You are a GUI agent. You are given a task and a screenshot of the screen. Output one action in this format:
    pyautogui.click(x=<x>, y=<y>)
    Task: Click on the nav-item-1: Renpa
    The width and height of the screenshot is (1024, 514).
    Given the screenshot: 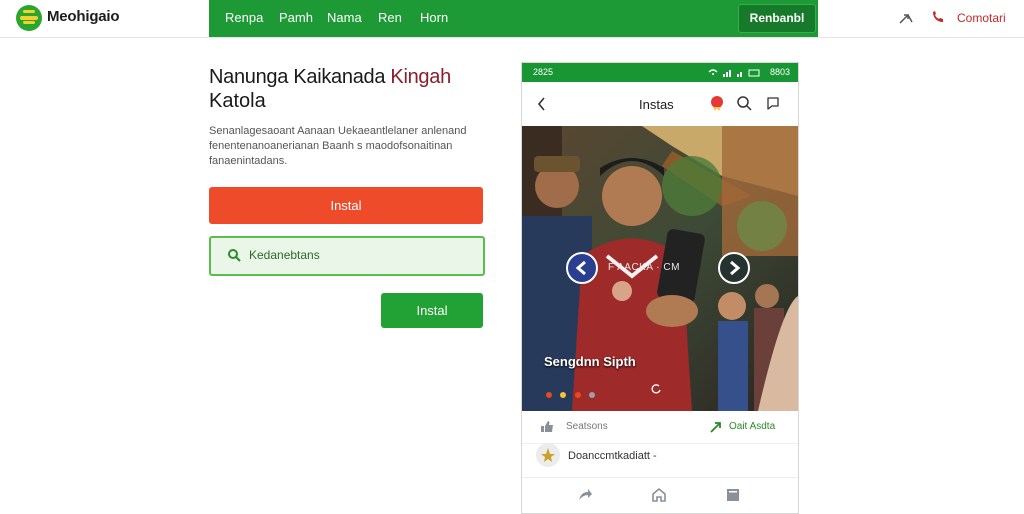 What is the action you would take?
    pyautogui.click(x=244, y=17)
    